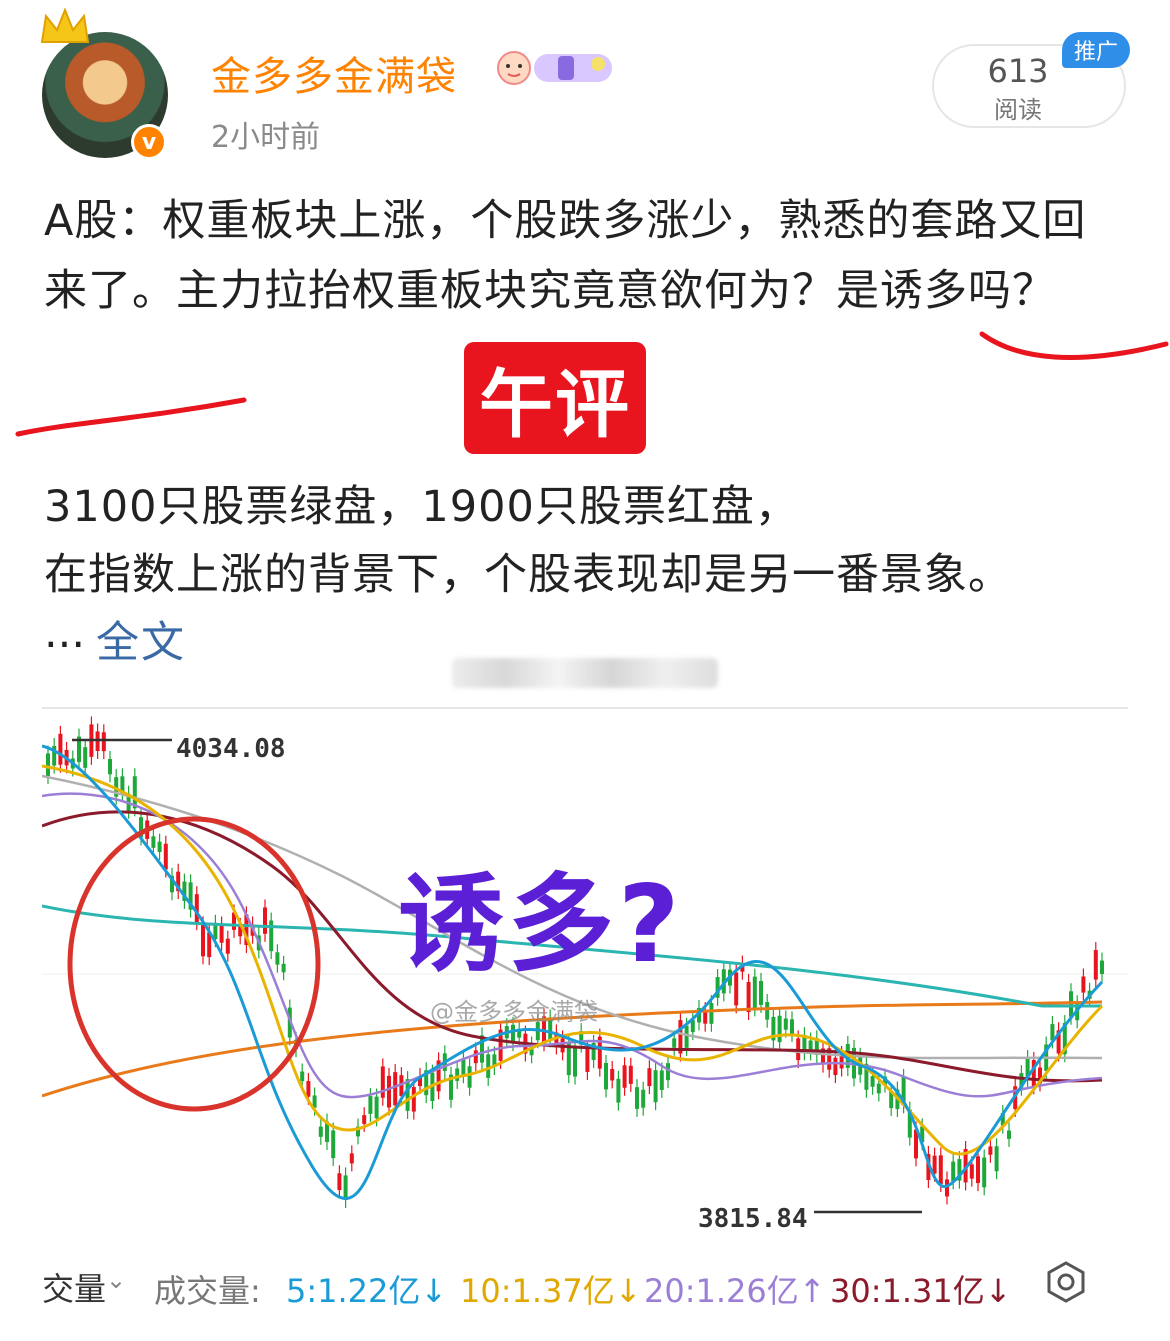 The height and width of the screenshot is (1341, 1170). What do you see at coordinates (514, 1012) in the screenshot?
I see `chart-watermark: @金多多金满袋` at bounding box center [514, 1012].